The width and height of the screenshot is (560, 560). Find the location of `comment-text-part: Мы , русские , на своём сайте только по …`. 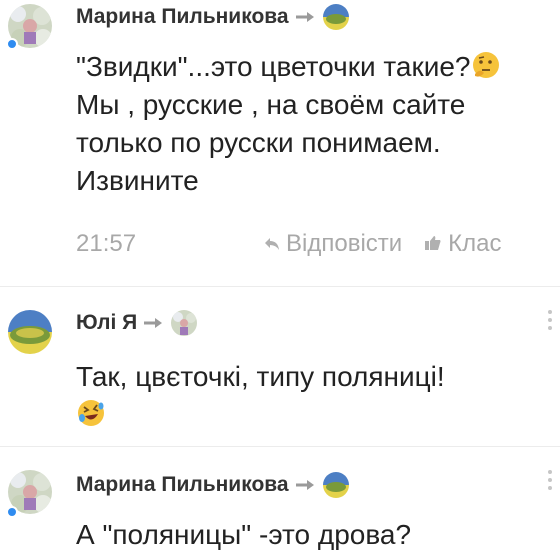

comment-text-part: Мы , русские , на своём сайте только по … is located at coordinates (271, 142).